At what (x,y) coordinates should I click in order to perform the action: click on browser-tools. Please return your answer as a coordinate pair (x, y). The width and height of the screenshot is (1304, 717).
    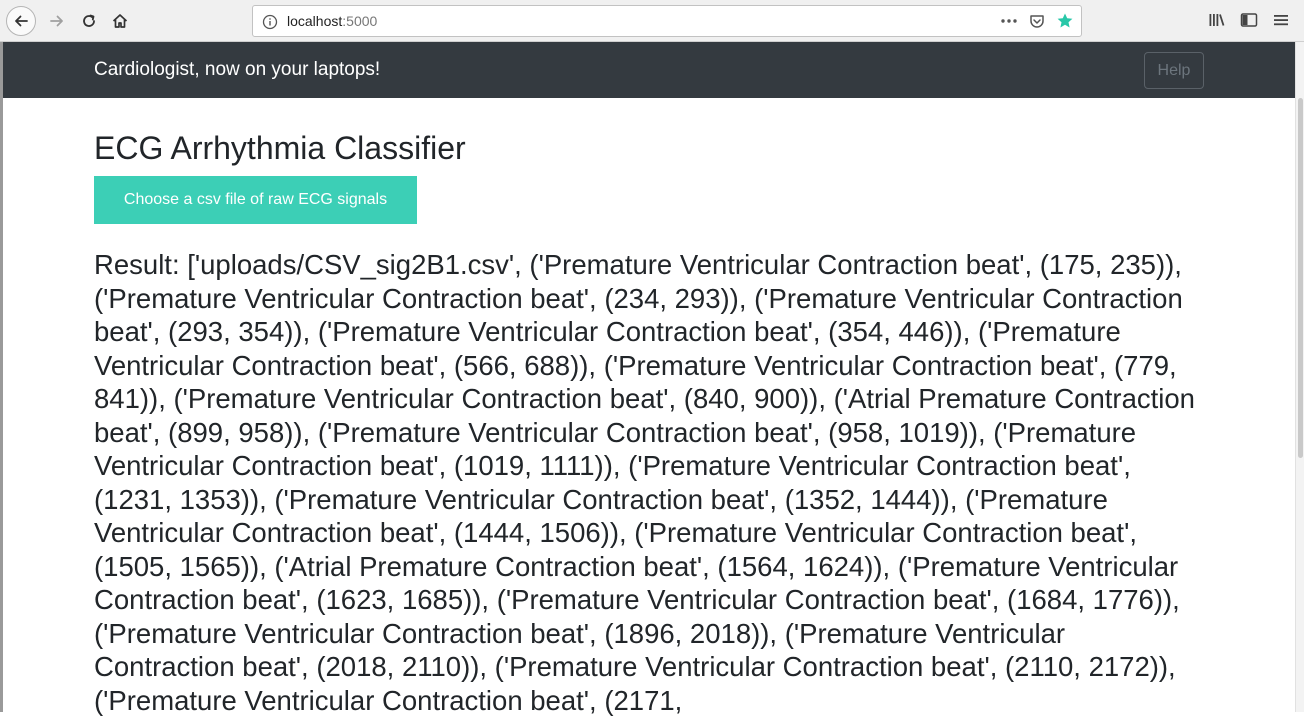
    Looking at the image, I should click on (1249, 20).